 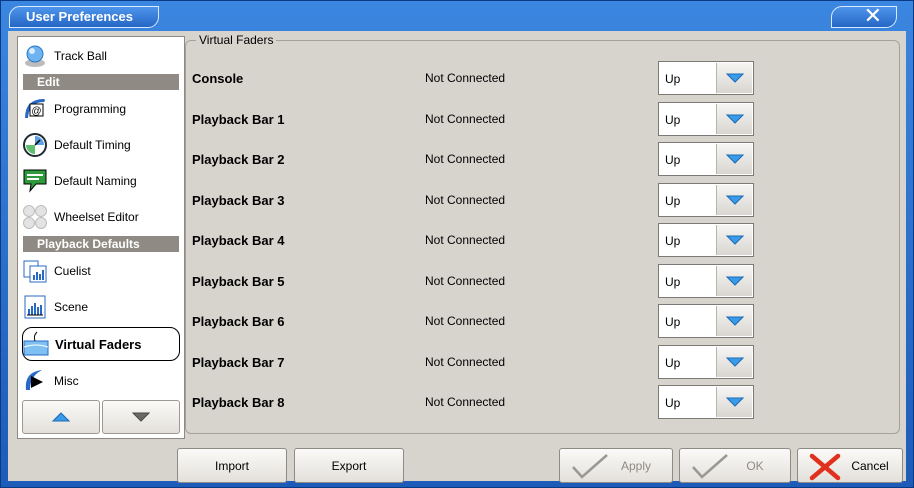 I want to click on cancel-label: Cancel, so click(x=870, y=465).